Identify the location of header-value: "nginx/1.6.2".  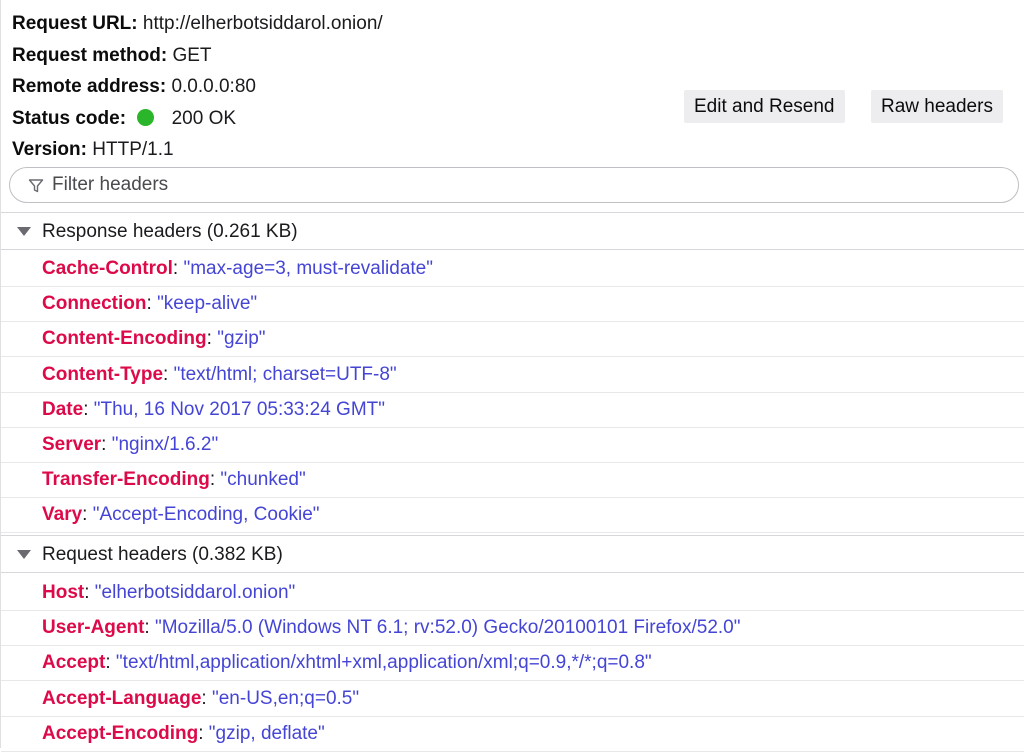
(165, 444).